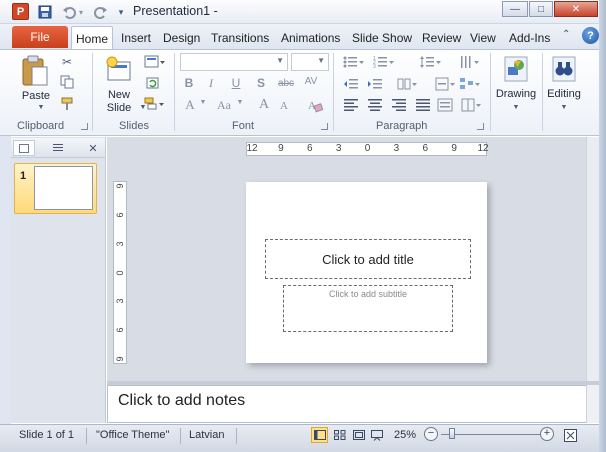 The width and height of the screenshot is (606, 452). Describe the element at coordinates (472, 105) in the screenshot. I see `column-layout-icon` at that location.